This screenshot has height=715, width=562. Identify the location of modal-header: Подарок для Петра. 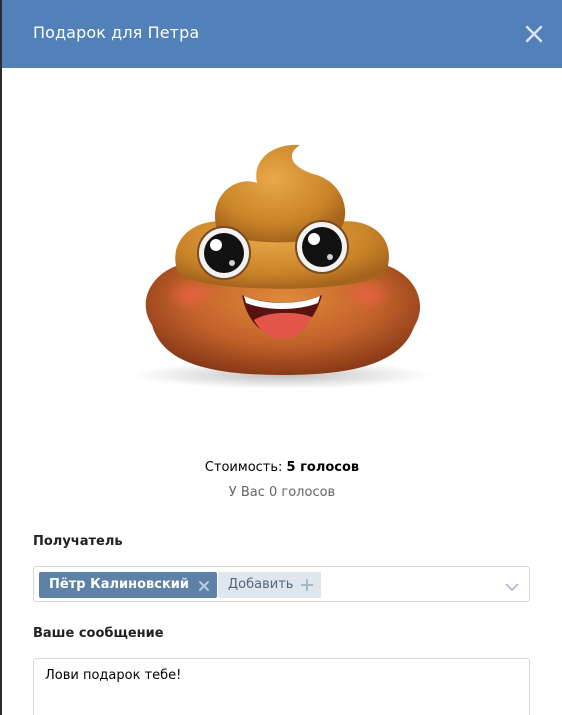
(282, 34).